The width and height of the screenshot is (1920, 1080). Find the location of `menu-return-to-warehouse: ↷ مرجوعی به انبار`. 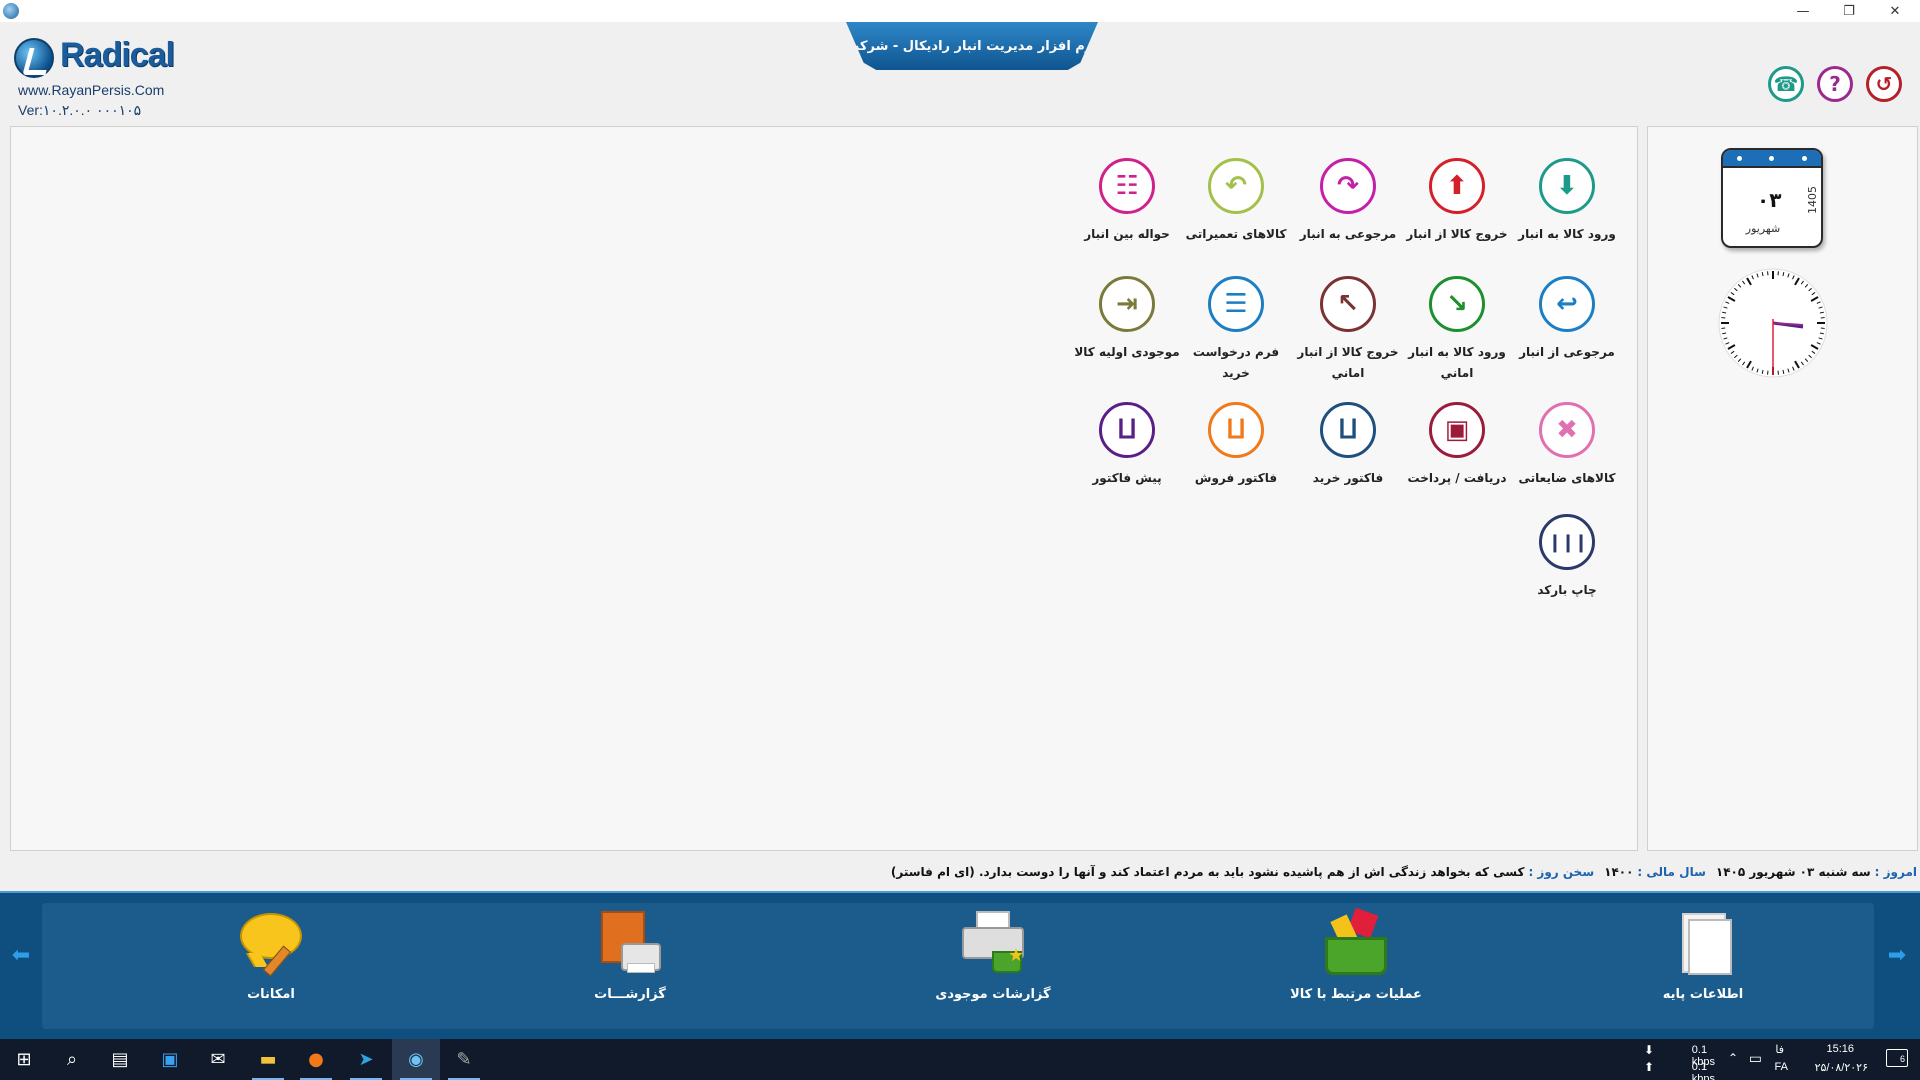

menu-return-to-warehouse: ↷ مرجوعی به انبار is located at coordinates (1348, 201).